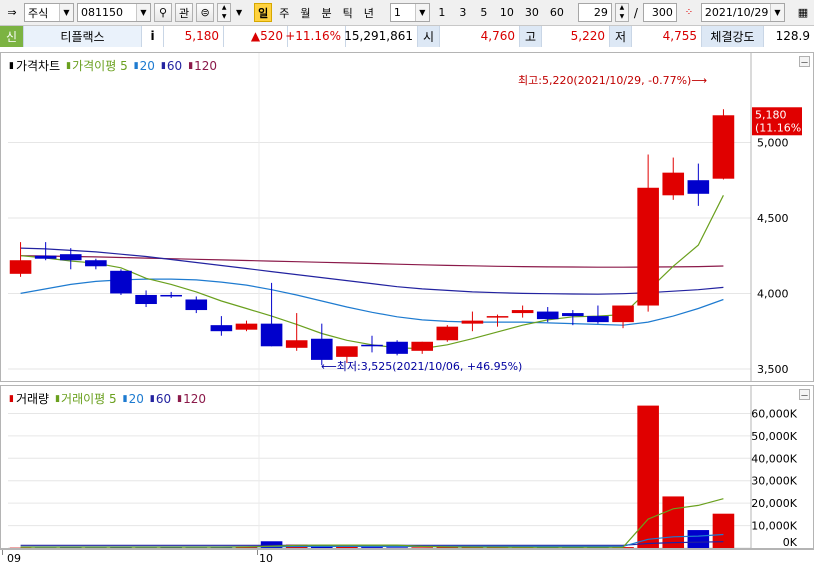  I want to click on volume-tick-label: 60,000K, so click(774, 413).